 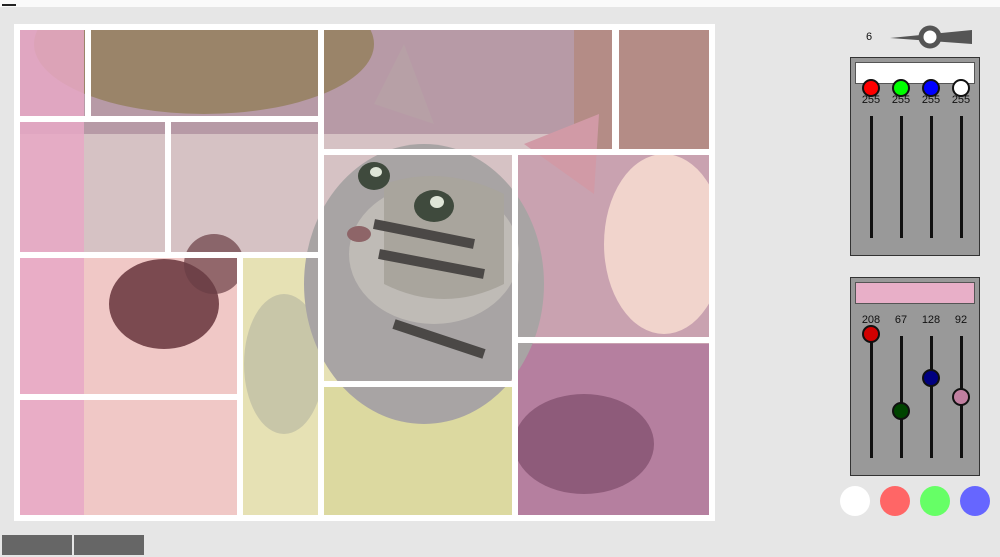 I want to click on stroke-width-value: 6, so click(x=869, y=37).